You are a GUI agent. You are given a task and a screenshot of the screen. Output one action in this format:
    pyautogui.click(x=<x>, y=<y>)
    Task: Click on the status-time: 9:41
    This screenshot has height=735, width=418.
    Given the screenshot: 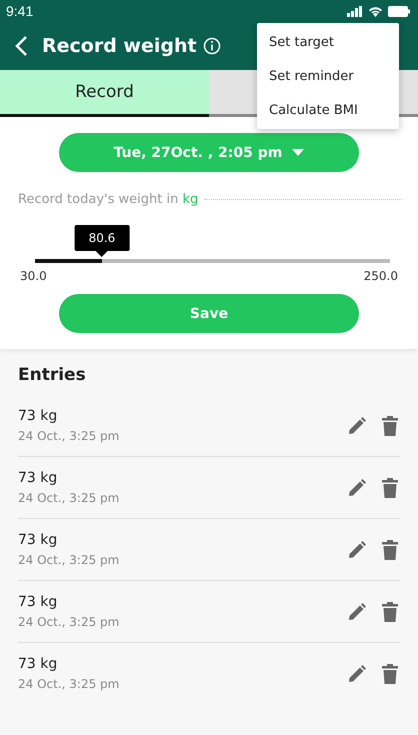 What is the action you would take?
    pyautogui.click(x=20, y=11)
    